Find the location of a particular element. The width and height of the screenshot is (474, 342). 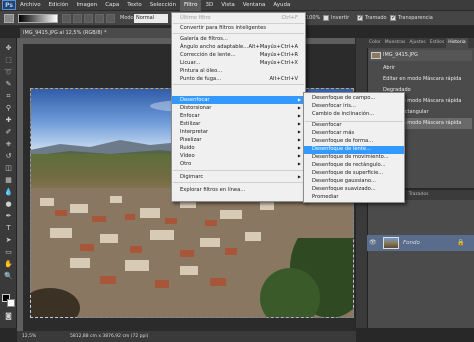

menu-item-label: Ruido is located at coordinates (187, 148).